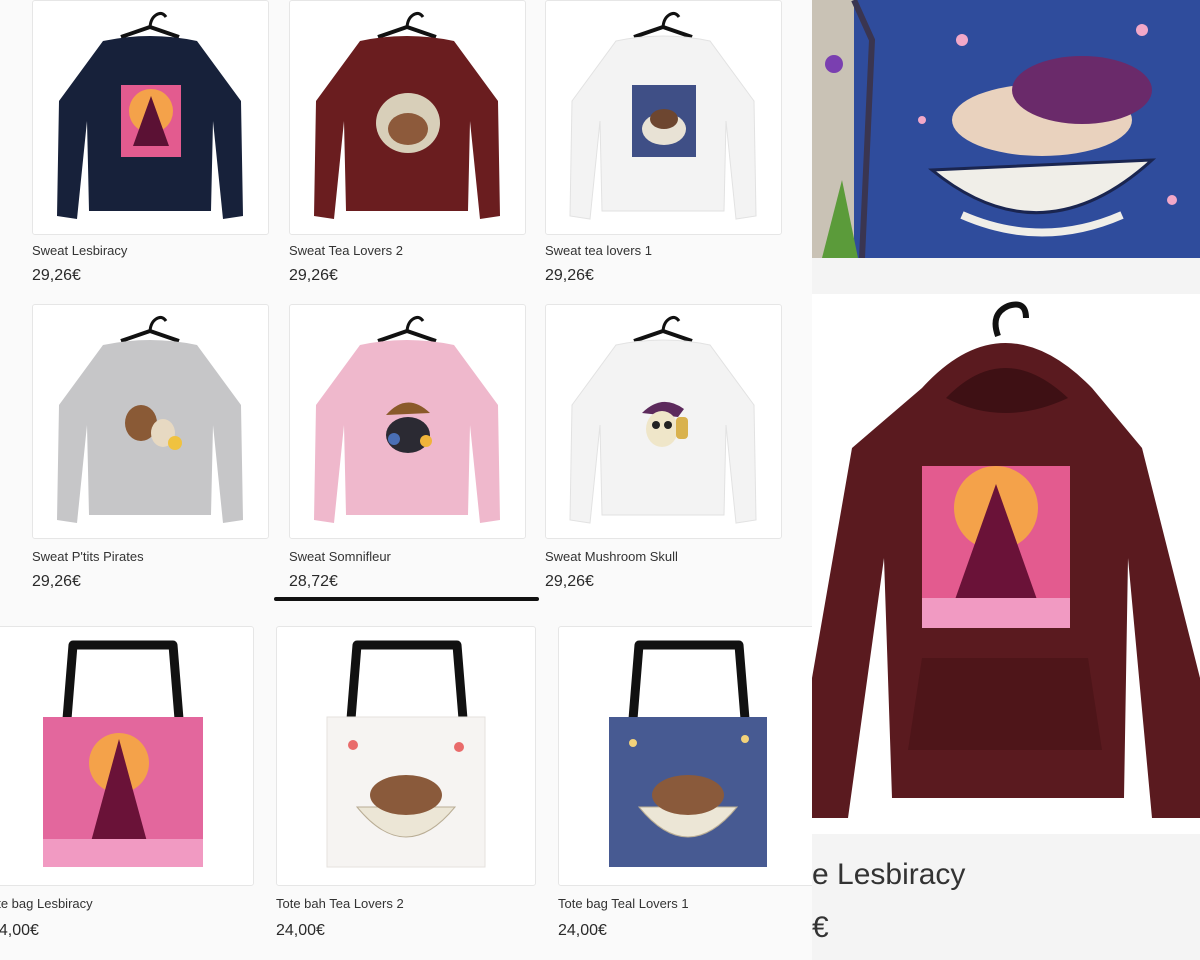 The image size is (1200, 960). What do you see at coordinates (340, 556) in the screenshot?
I see `product-name: Sweat Somnifleur` at bounding box center [340, 556].